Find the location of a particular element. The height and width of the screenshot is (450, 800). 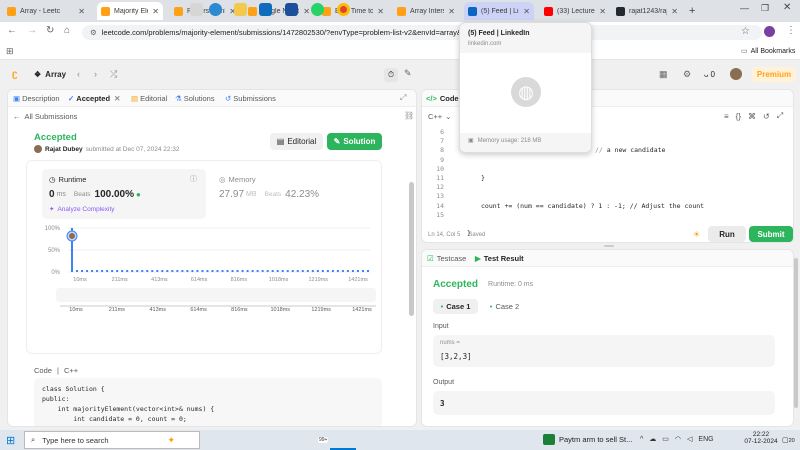

notes-icon: ✎ is located at coordinates (408, 73).